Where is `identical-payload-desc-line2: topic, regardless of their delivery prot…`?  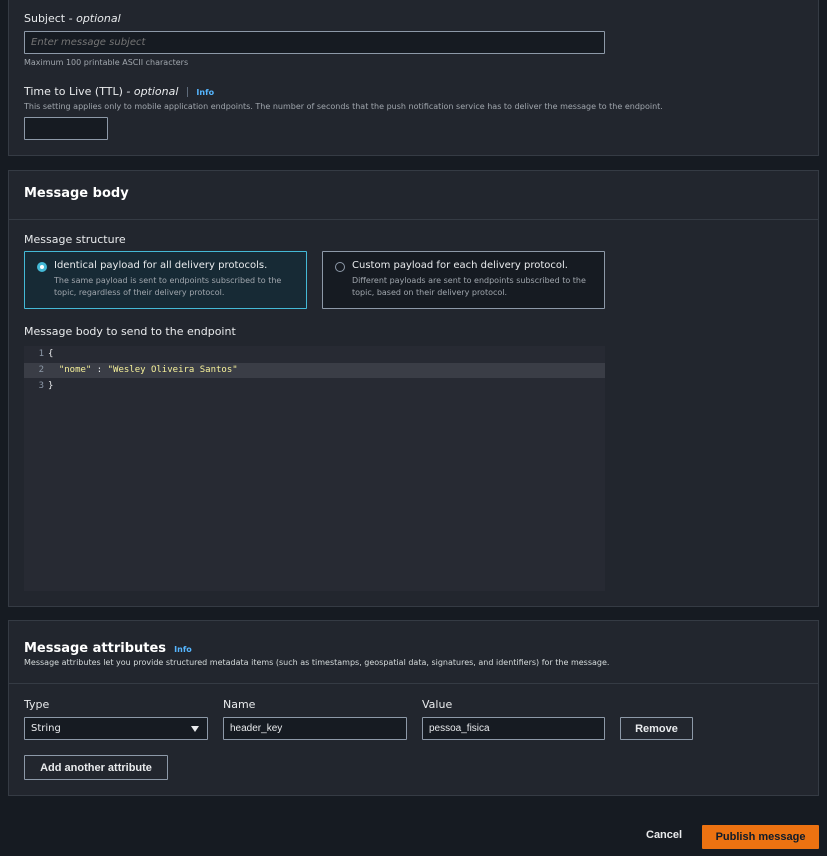 identical-payload-desc-line2: topic, regardless of their delivery prot… is located at coordinates (139, 292).